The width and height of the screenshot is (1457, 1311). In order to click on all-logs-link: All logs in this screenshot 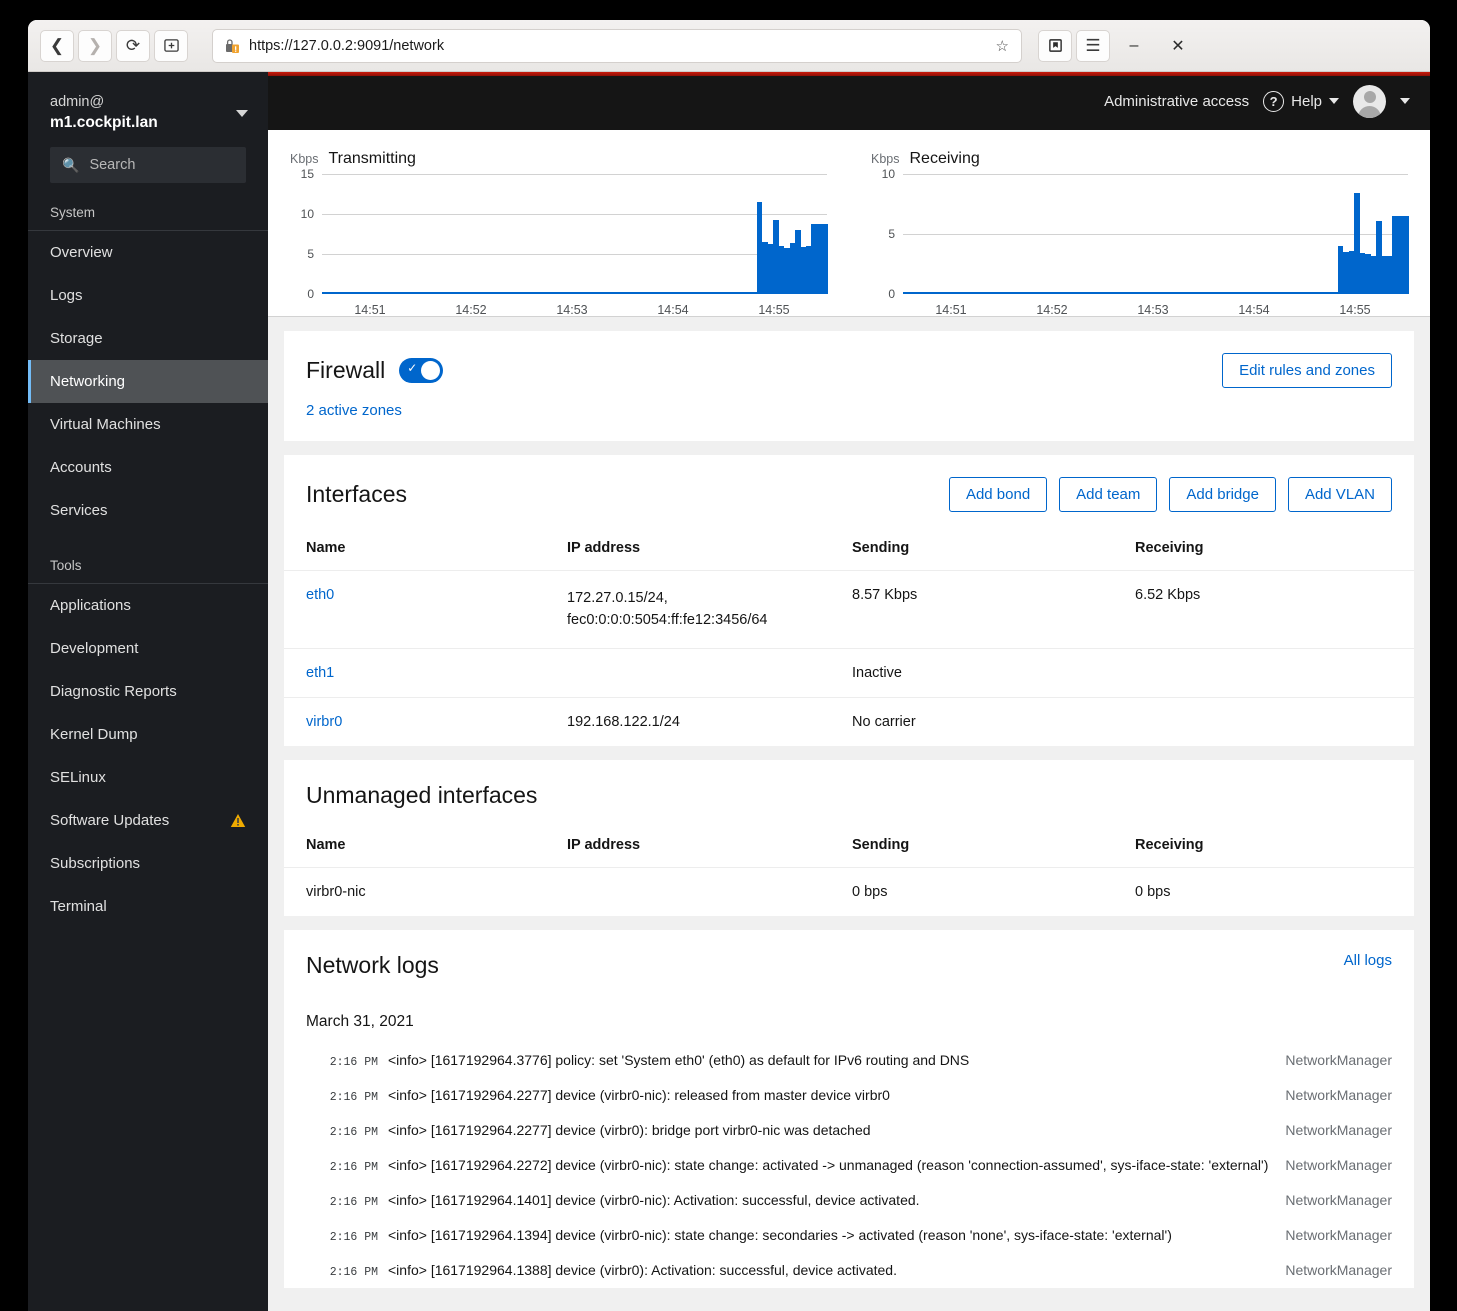, I will do `click(1368, 960)`.